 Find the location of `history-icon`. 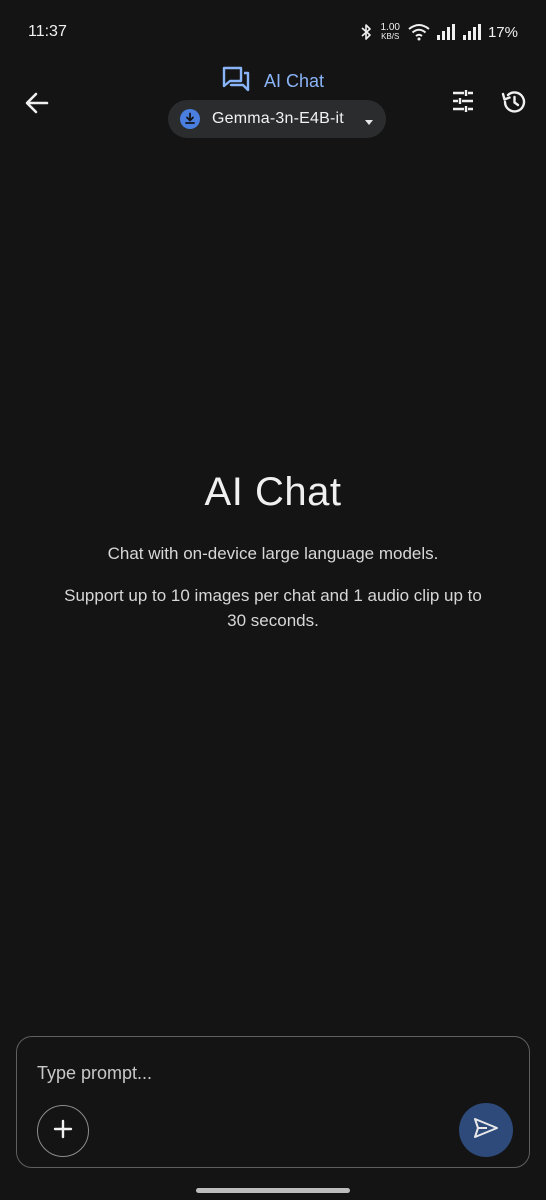

history-icon is located at coordinates (514, 105).